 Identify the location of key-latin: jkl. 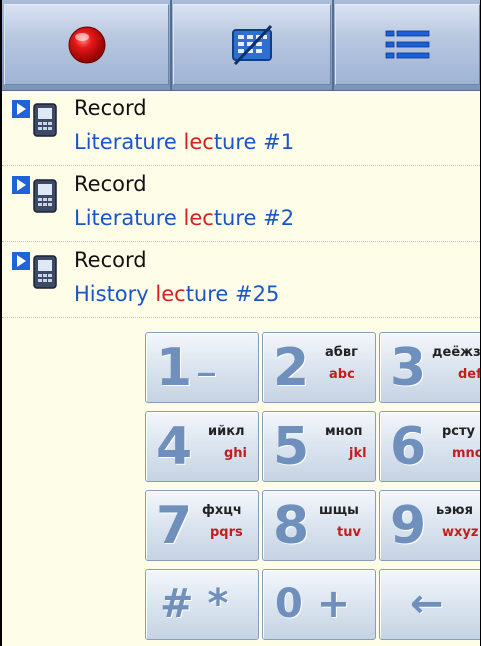
(358, 453).